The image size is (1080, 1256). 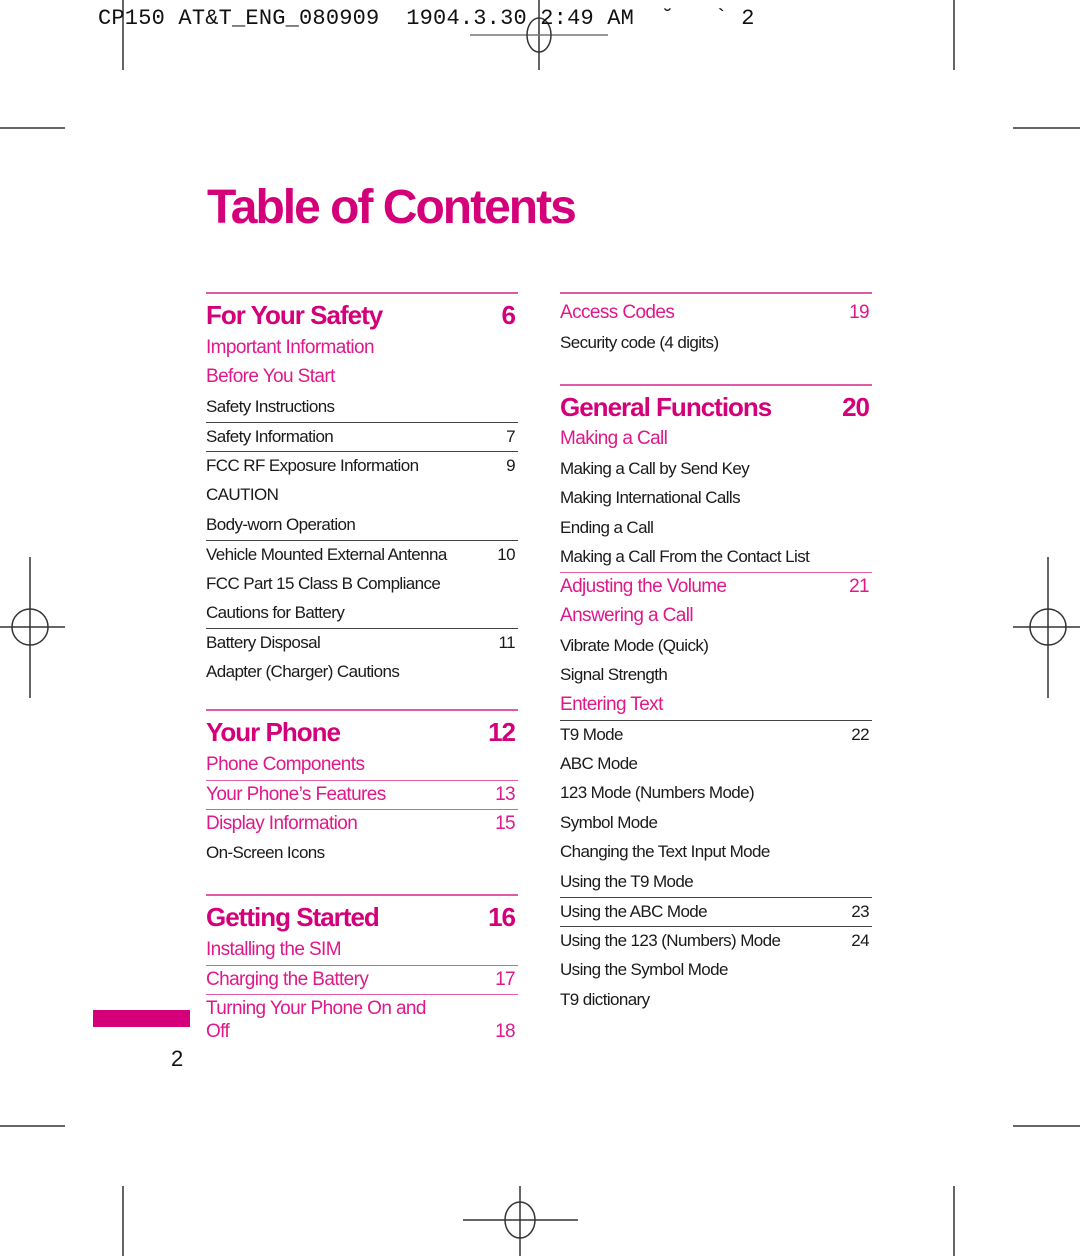 What do you see at coordinates (505, 794) in the screenshot?
I see `entry-page: 13` at bounding box center [505, 794].